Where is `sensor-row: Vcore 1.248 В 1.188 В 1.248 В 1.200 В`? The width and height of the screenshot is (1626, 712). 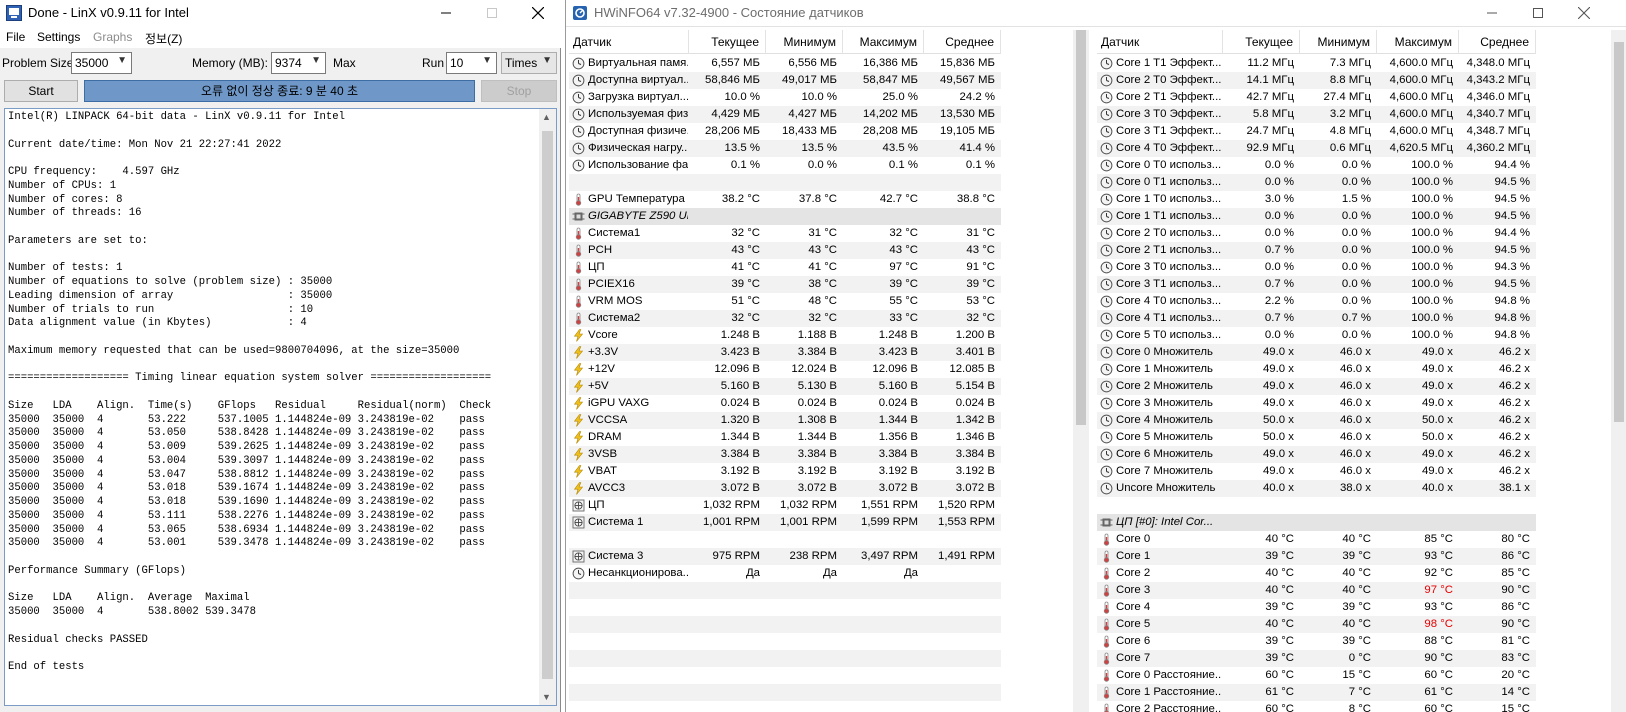 sensor-row: Vcore 1.248 В 1.188 В 1.248 В 1.200 В is located at coordinates (785, 335).